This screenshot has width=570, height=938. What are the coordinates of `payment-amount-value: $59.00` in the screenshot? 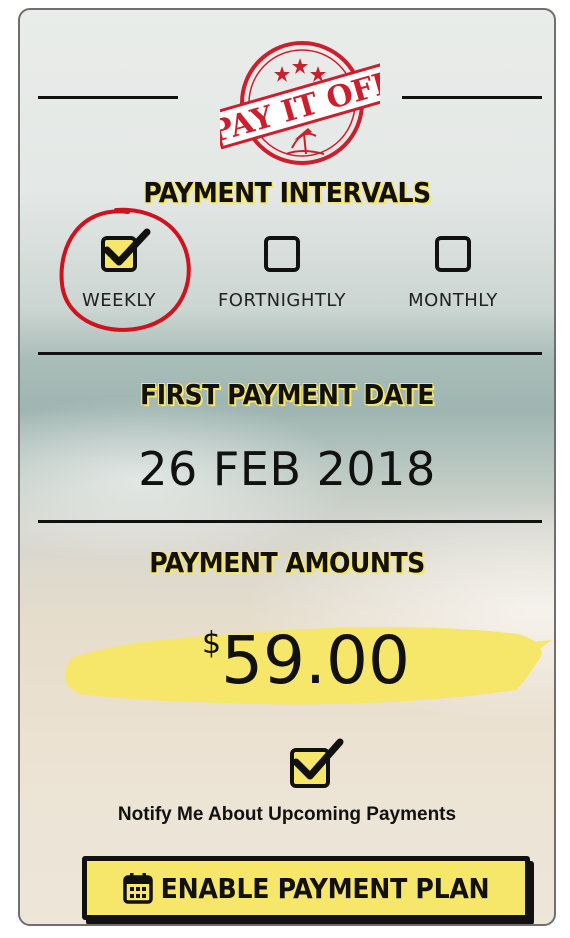 It's located at (305, 660).